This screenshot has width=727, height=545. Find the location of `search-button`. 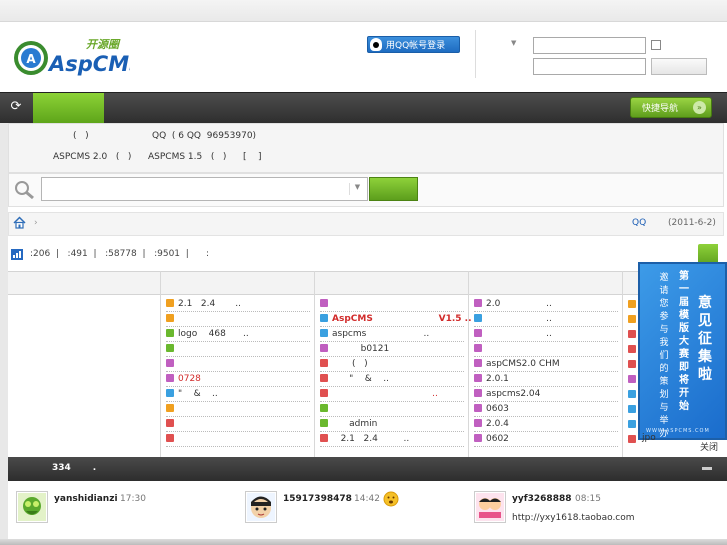

search-button is located at coordinates (393, 189).